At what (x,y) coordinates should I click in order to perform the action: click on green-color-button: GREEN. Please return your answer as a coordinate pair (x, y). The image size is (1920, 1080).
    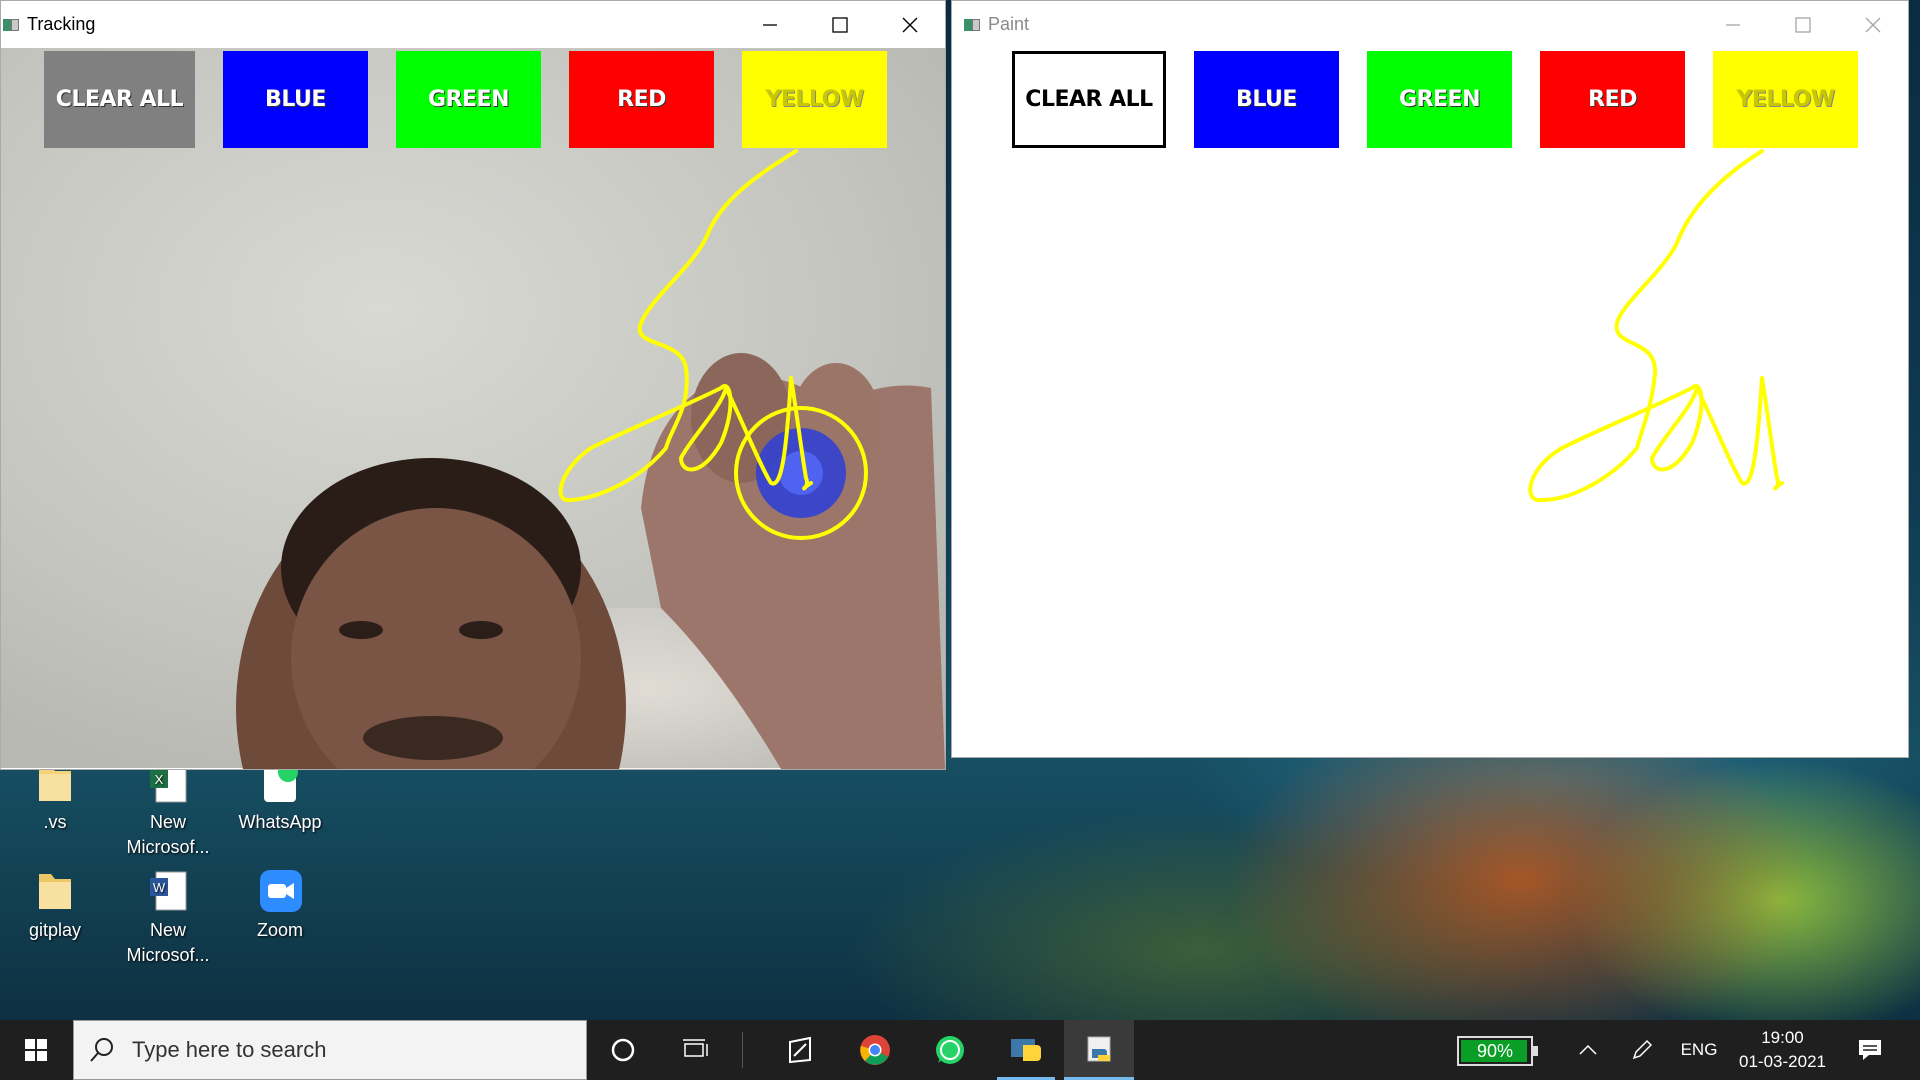
    Looking at the image, I should click on (468, 99).